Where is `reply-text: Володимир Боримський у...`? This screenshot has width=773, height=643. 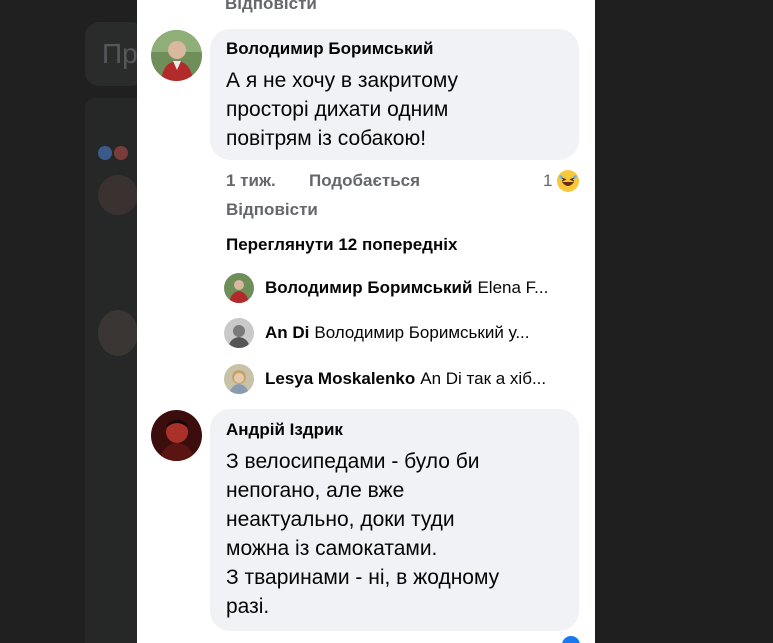 reply-text: Володимир Боримський у... is located at coordinates (422, 332).